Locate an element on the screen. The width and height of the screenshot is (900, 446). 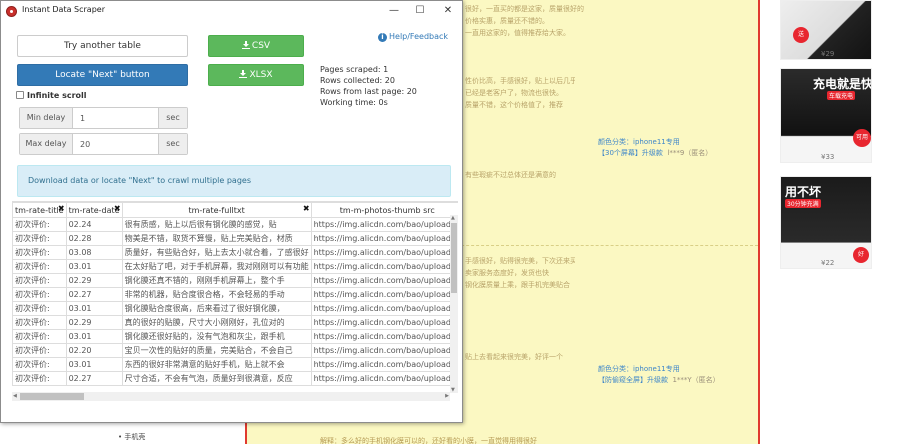
working-time: Working time: 0s is located at coordinates (354, 102).